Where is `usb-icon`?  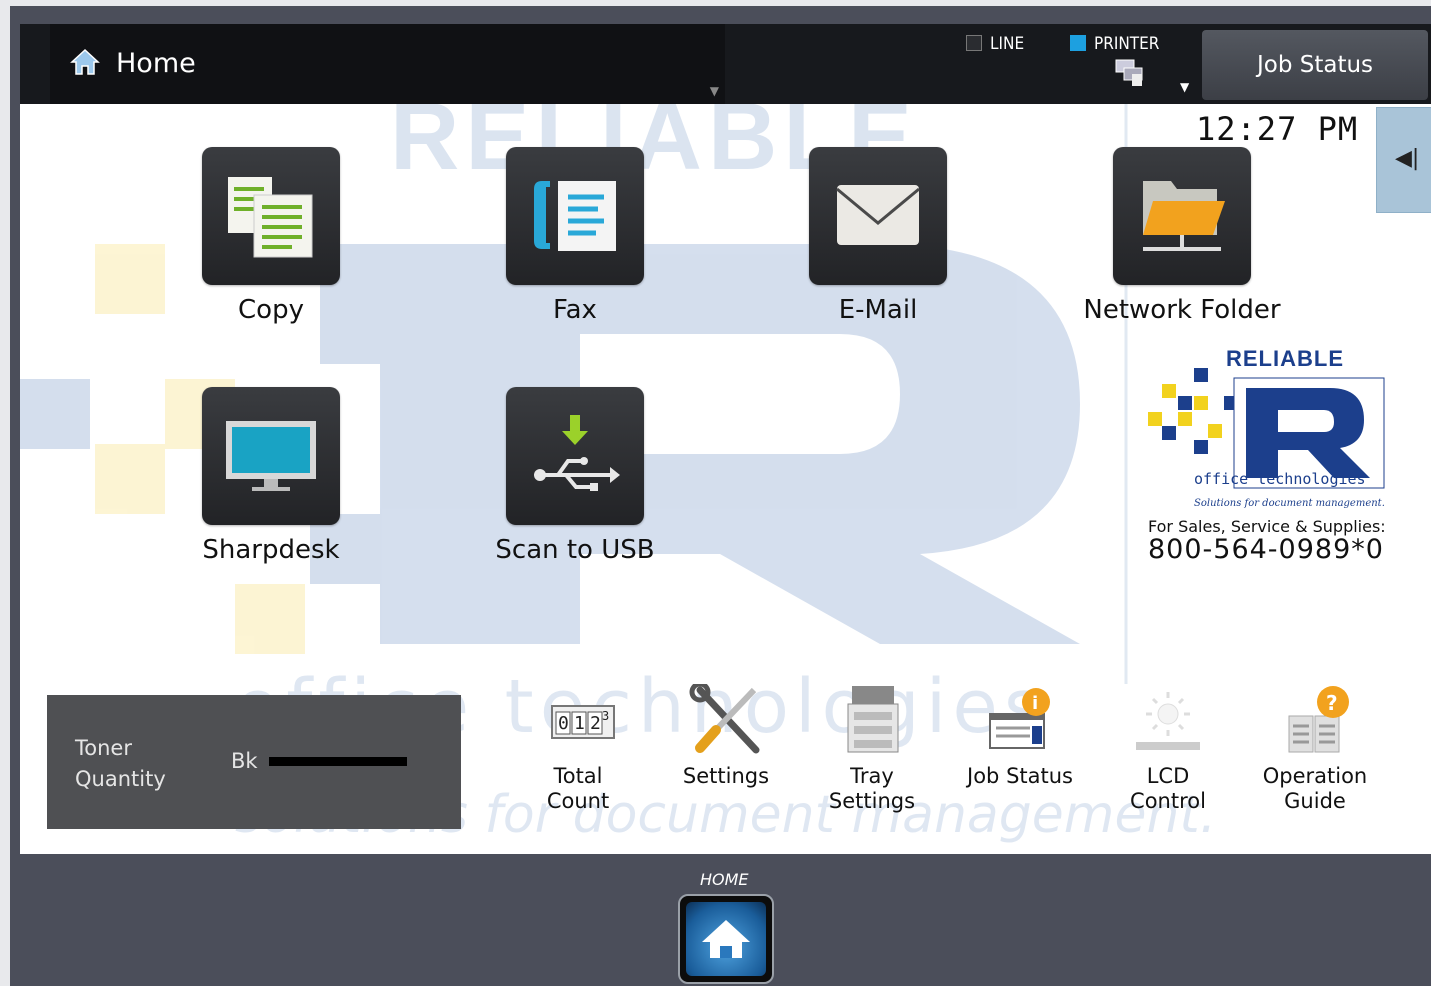 usb-icon is located at coordinates (577, 453).